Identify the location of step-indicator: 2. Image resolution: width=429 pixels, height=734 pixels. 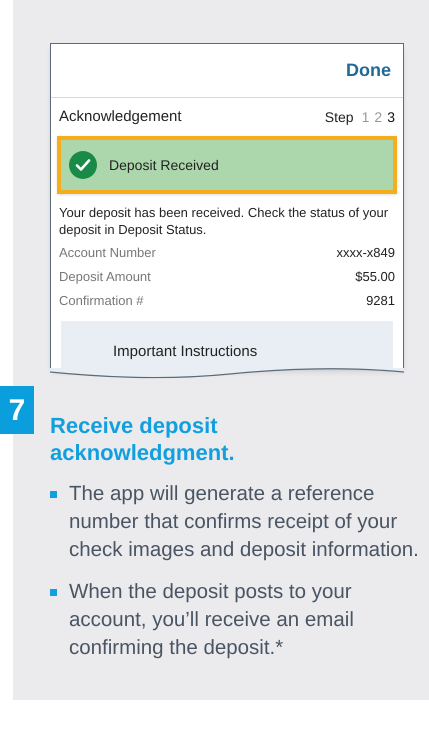
(378, 117).